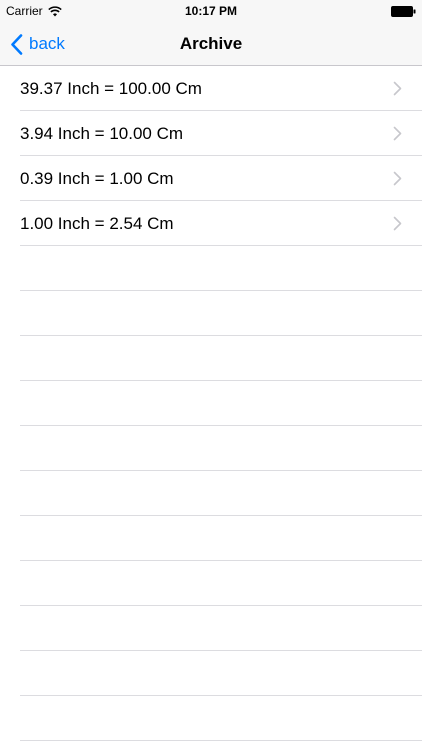 This screenshot has height=750, width=422. Describe the element at coordinates (211, 88) in the screenshot. I see `list-item: 39.37 Inch = 100.00 Cm` at that location.